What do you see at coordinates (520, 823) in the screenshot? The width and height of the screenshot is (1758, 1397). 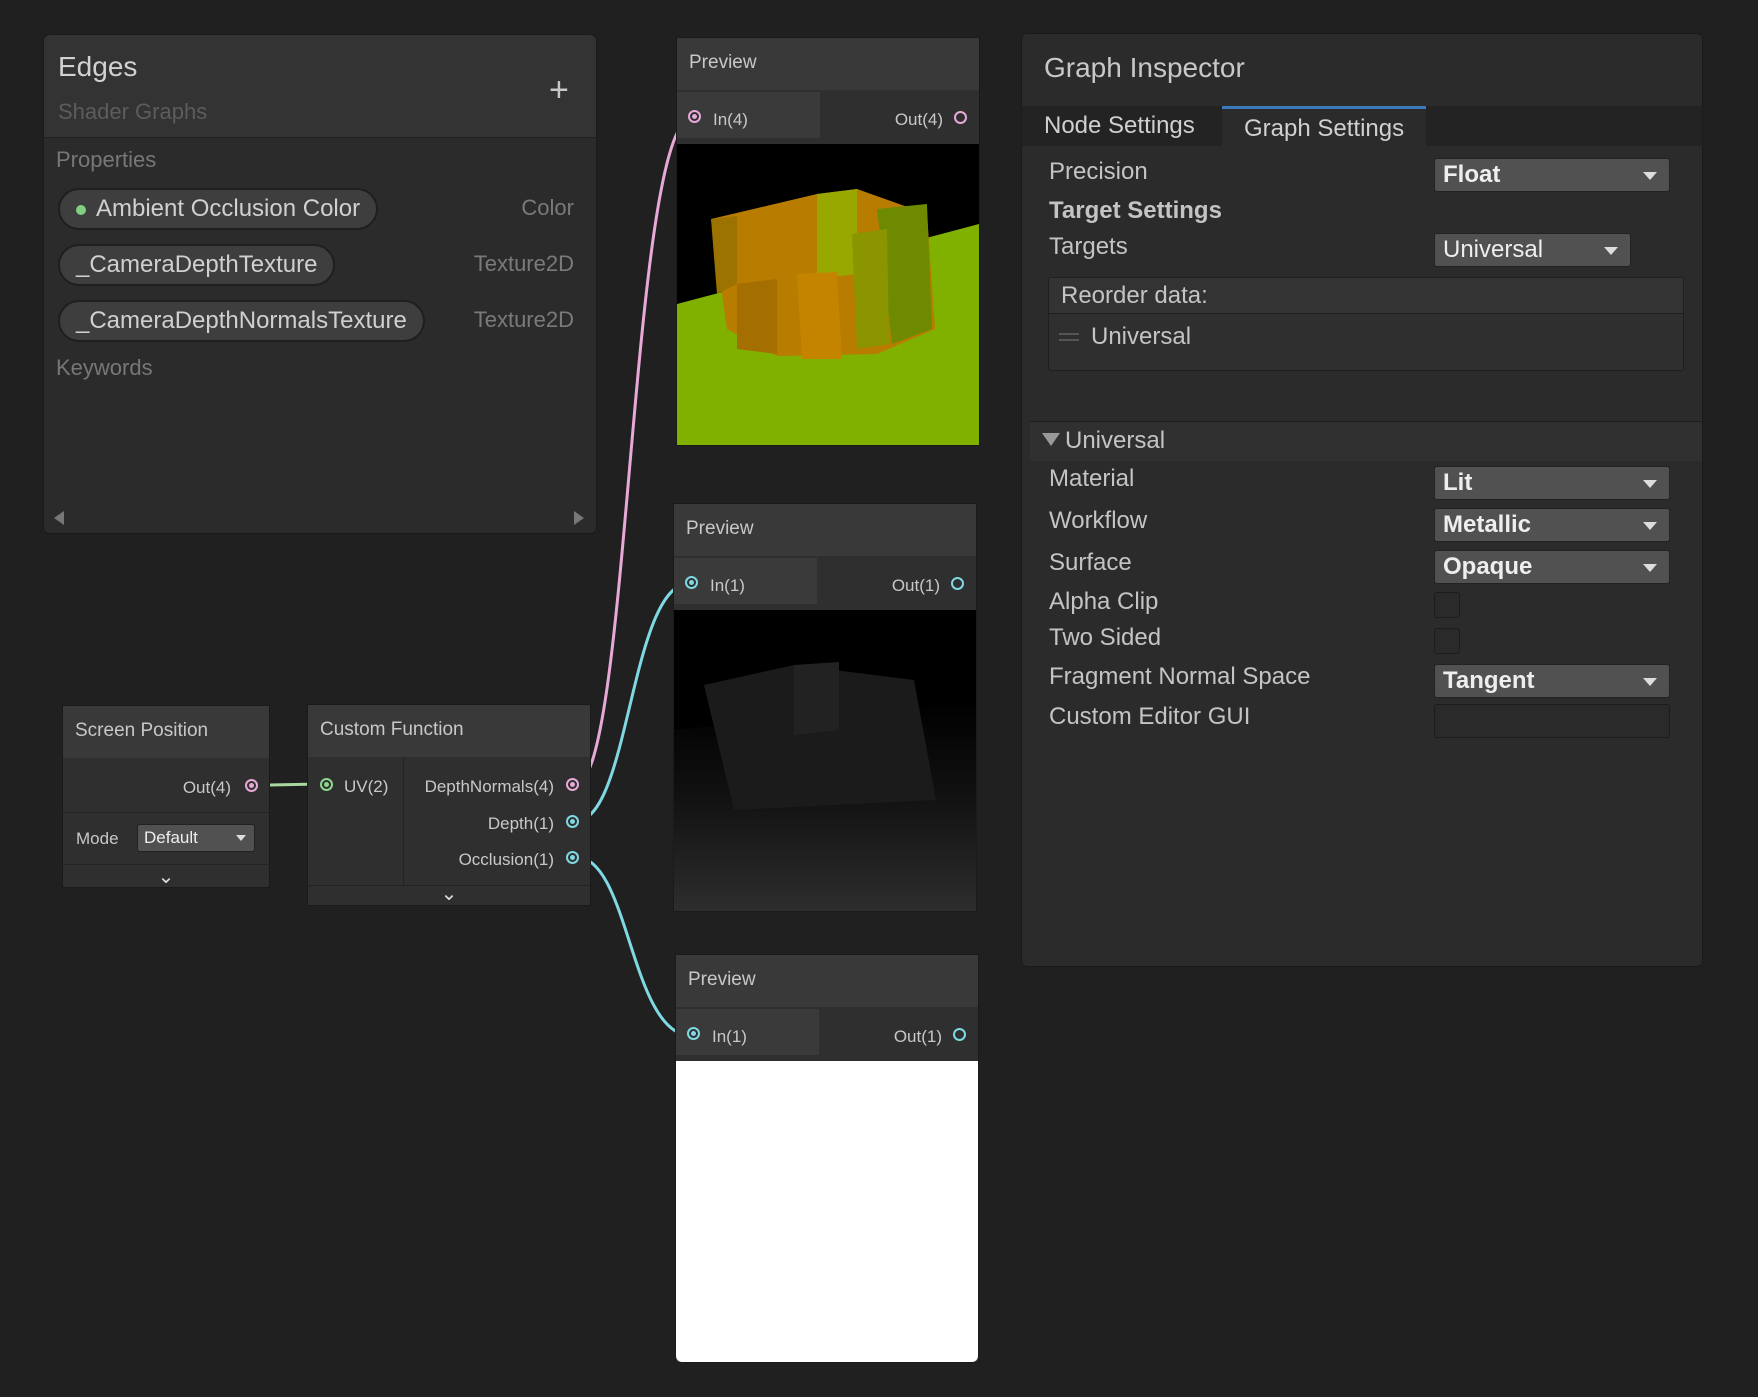 I see `port-label: Depth(1)` at bounding box center [520, 823].